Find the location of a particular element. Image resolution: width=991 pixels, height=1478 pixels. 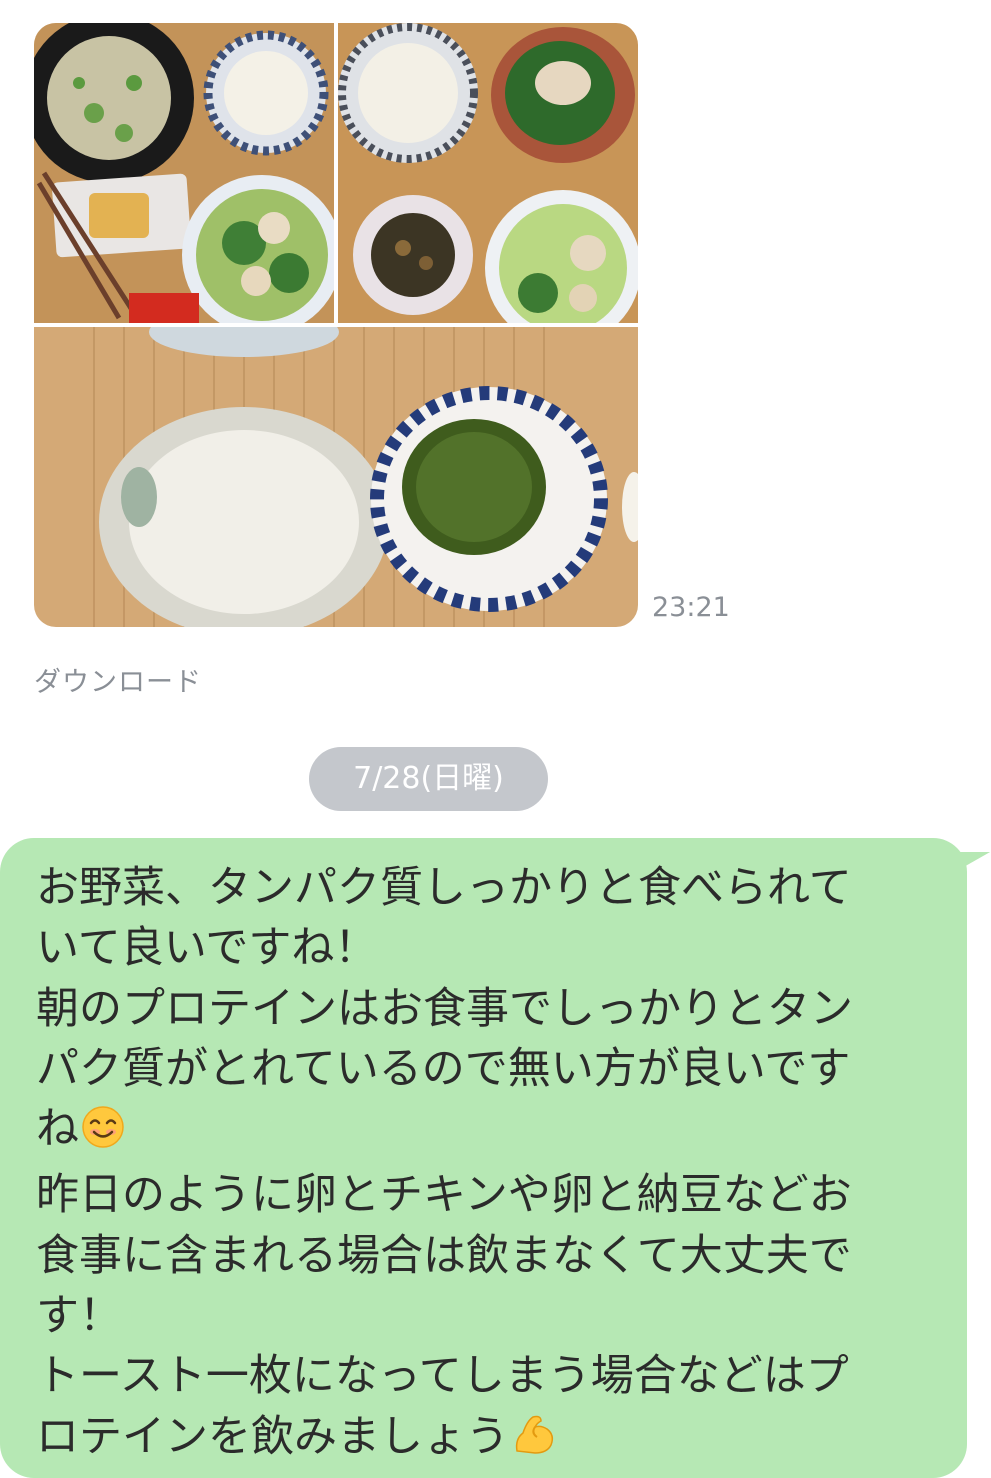

reply-line: 食事に含まれる場合は飲まなくて大丈夫で is located at coordinates (444, 1255).